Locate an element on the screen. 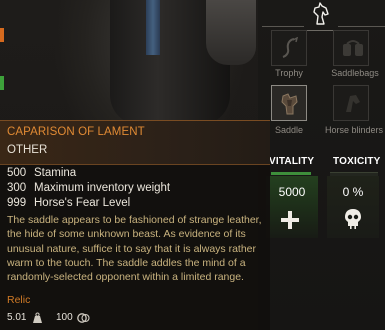 The width and height of the screenshot is (385, 330). trophy-label: Trophy is located at coordinates (289, 73).